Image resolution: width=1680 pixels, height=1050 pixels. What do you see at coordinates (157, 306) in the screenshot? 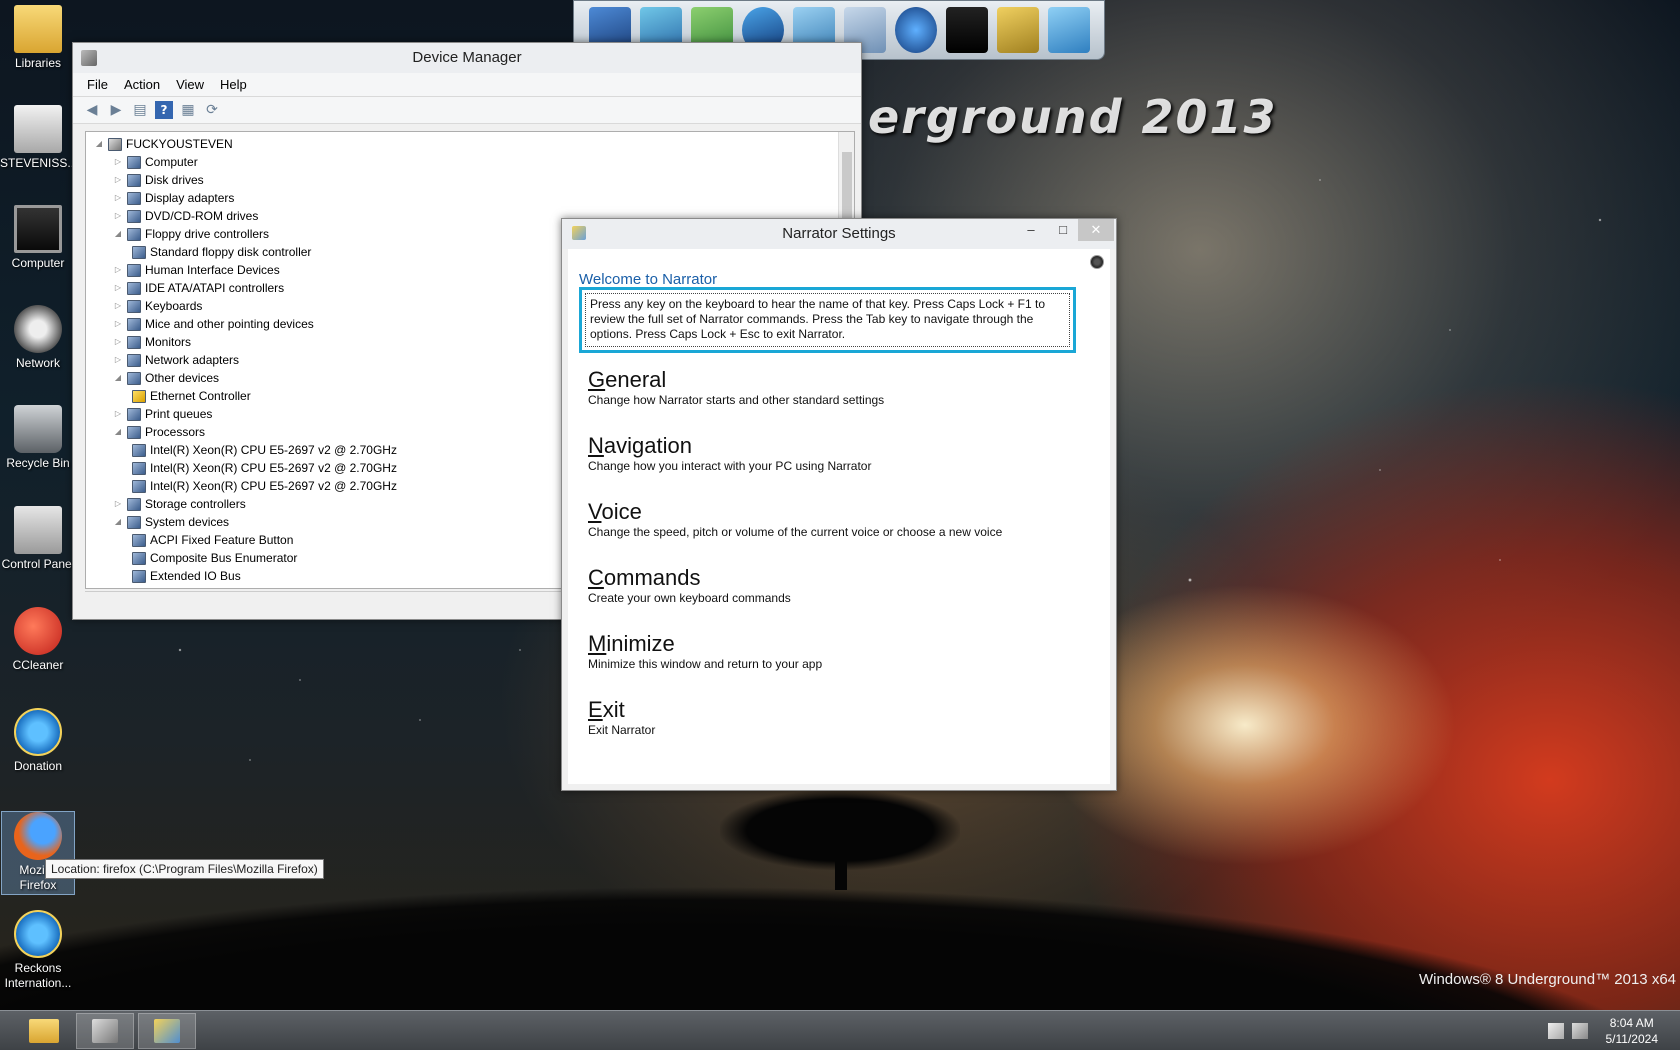
I see `tree-category: ▷ Keyboards` at bounding box center [157, 306].